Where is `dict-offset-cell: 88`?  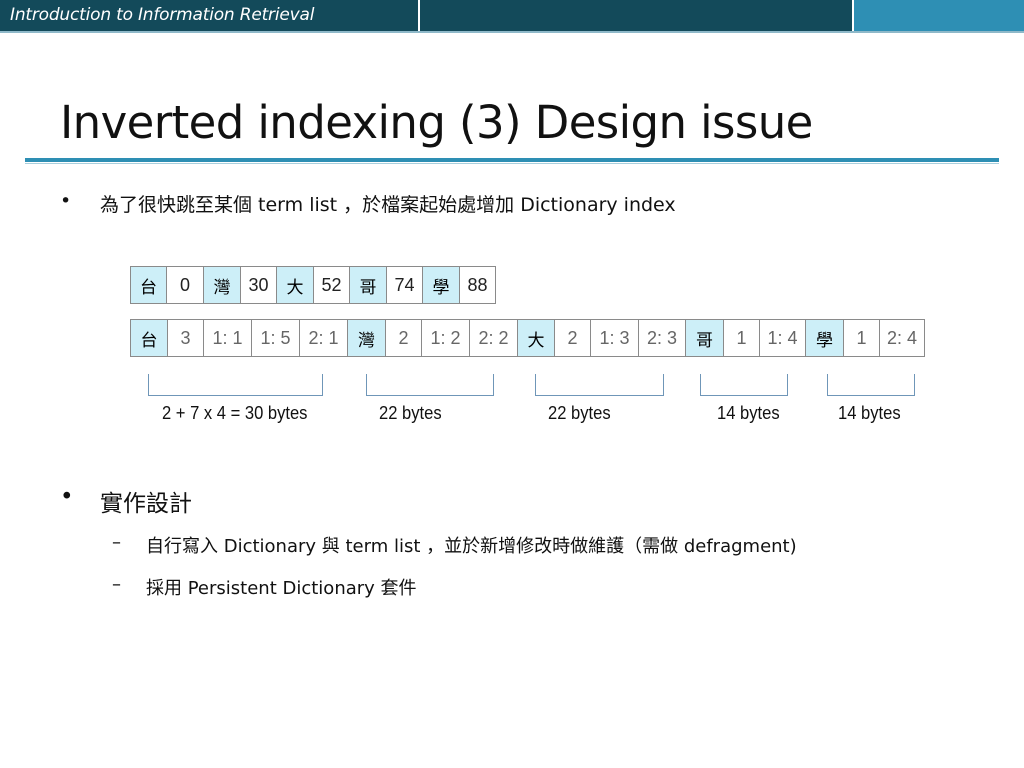 dict-offset-cell: 88 is located at coordinates (477, 284).